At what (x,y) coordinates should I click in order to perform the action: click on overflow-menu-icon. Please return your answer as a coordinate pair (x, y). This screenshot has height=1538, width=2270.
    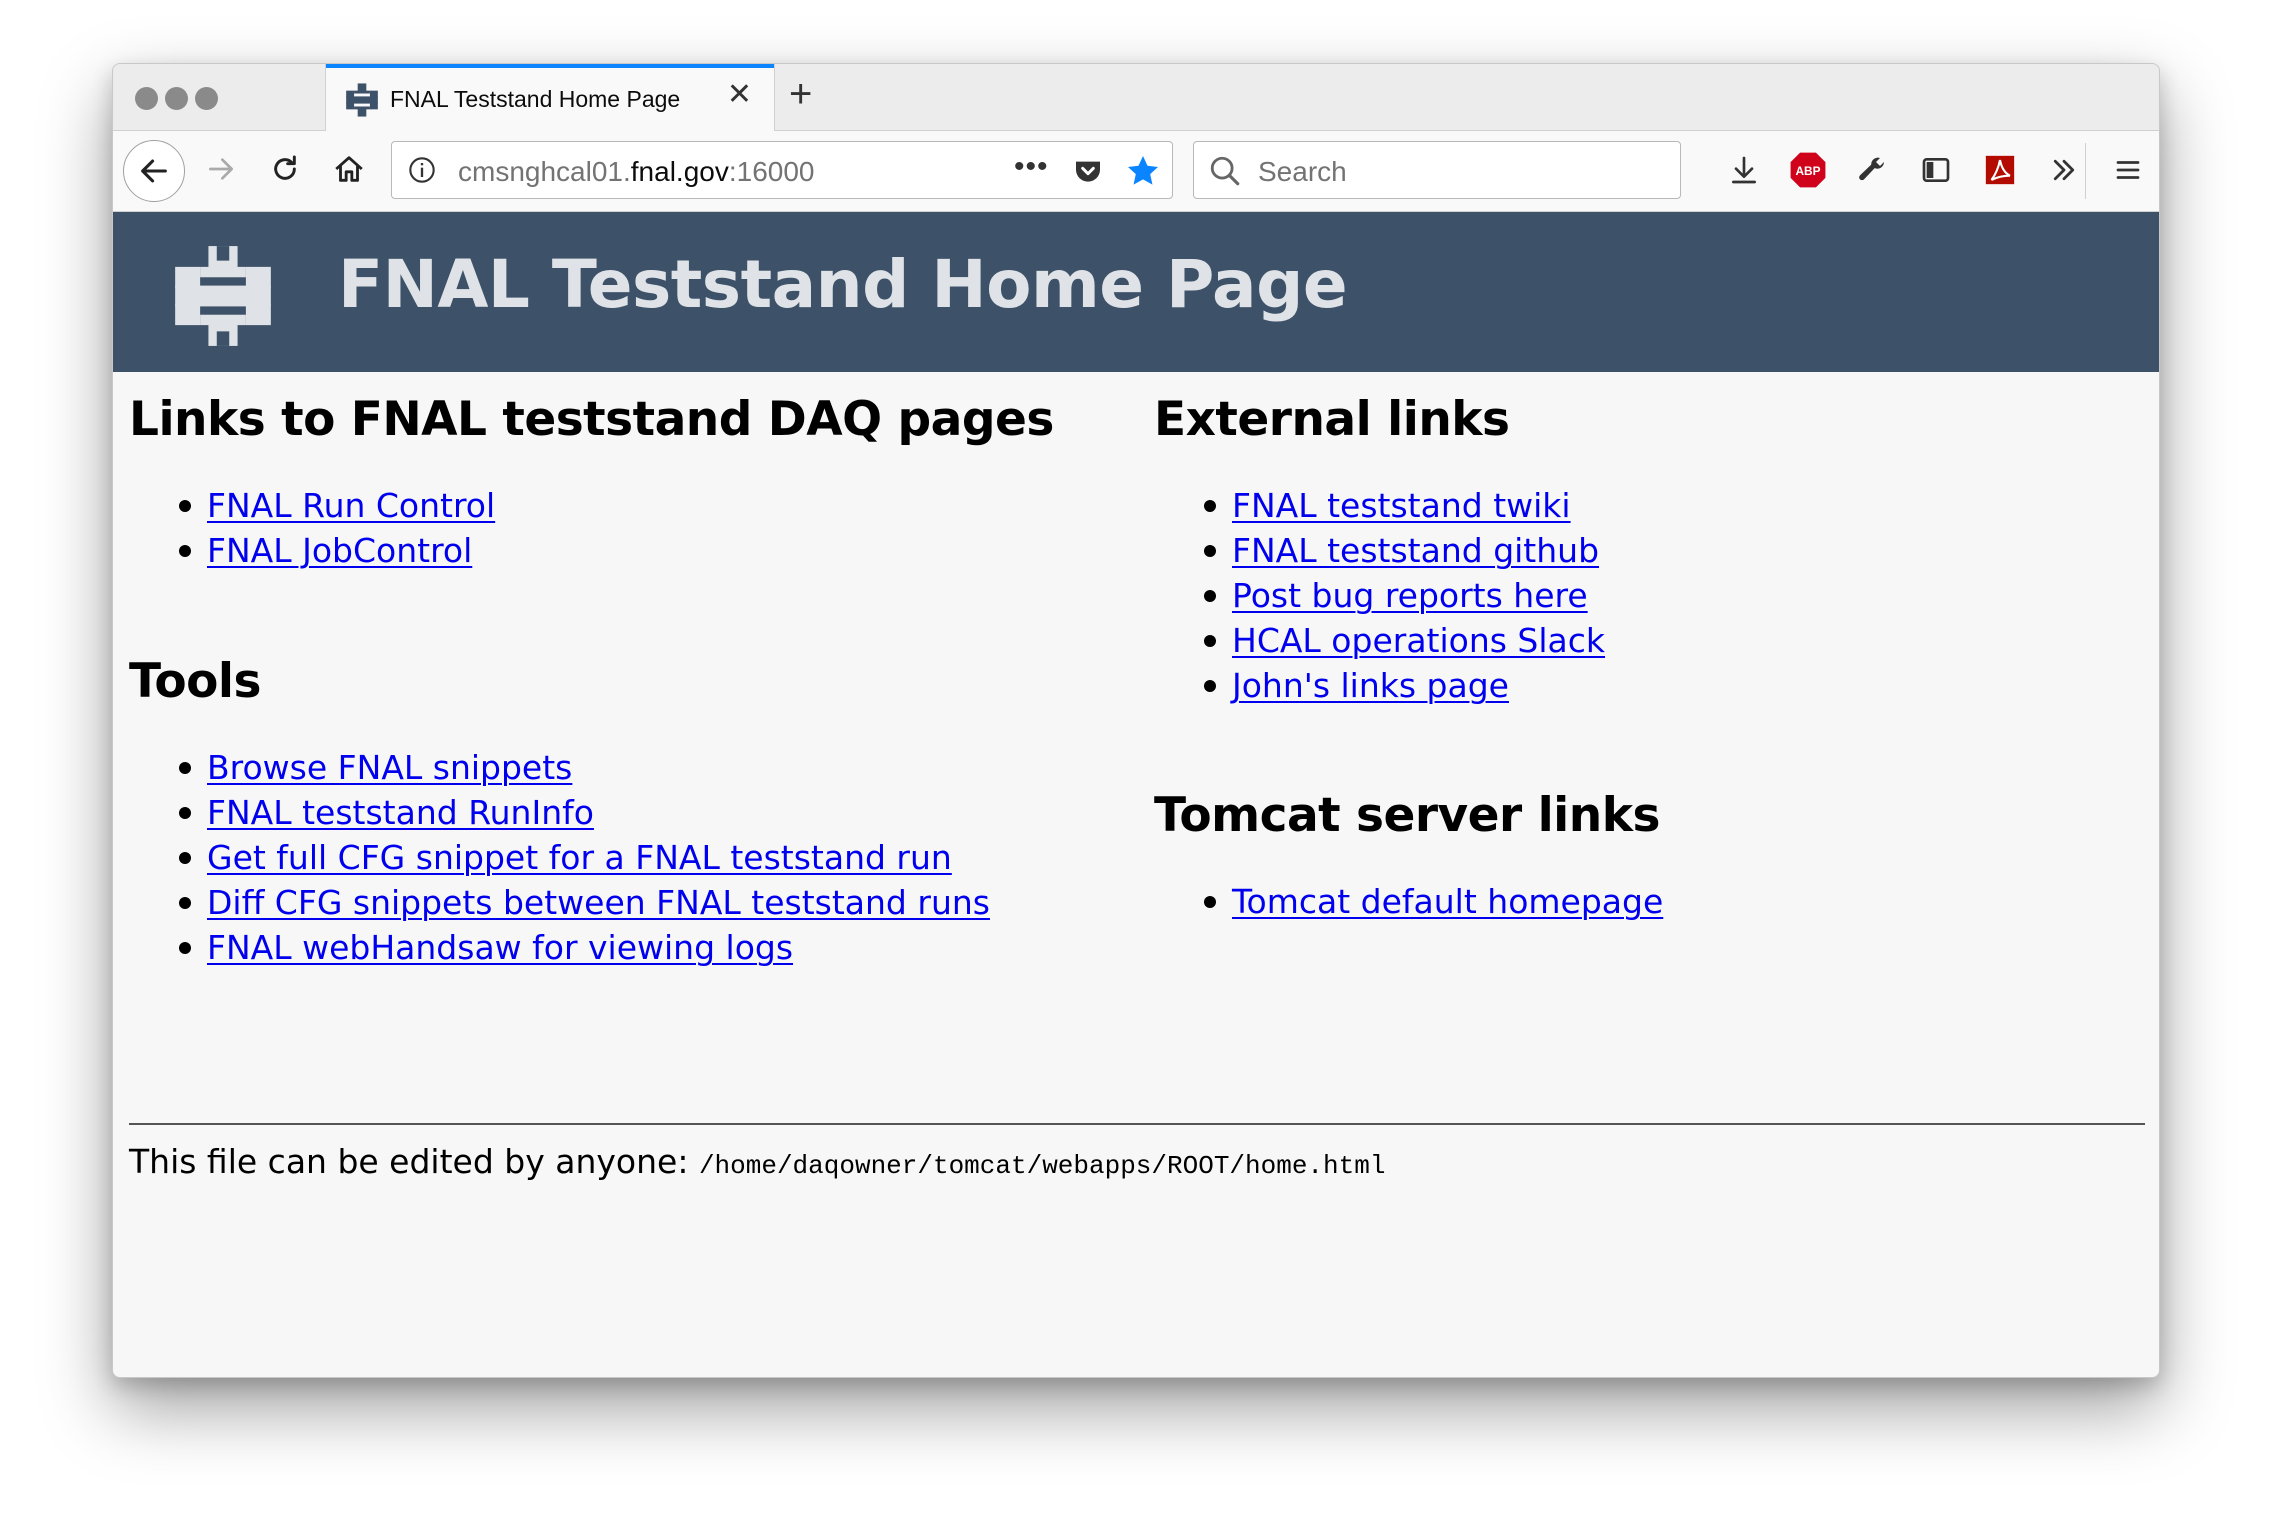
    Looking at the image, I should click on (2064, 170).